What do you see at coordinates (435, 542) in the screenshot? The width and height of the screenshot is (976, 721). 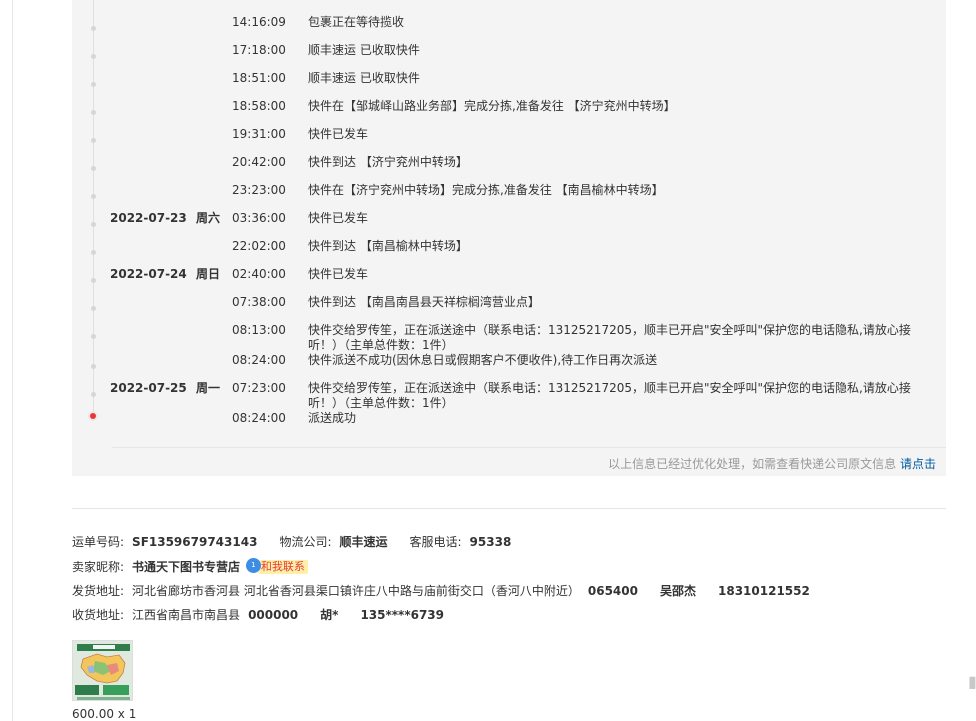 I see `service-phone-label: 客服电话:` at bounding box center [435, 542].